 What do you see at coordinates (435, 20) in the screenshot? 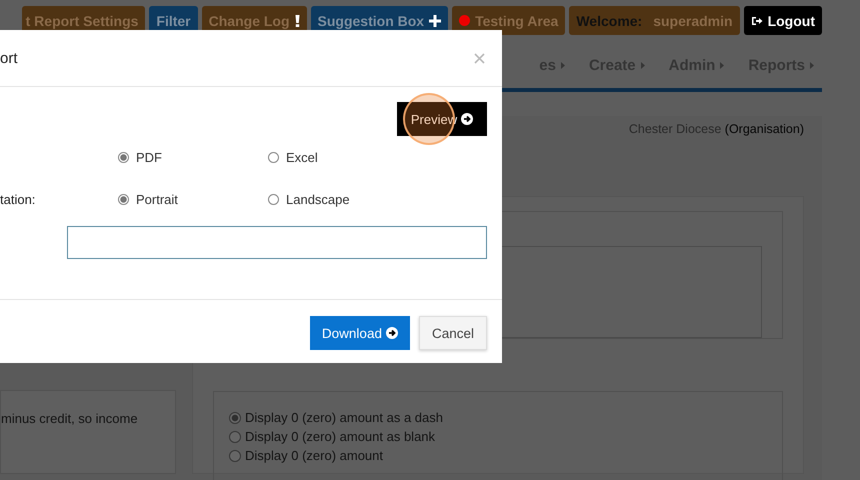
I see `plus-icon` at bounding box center [435, 20].